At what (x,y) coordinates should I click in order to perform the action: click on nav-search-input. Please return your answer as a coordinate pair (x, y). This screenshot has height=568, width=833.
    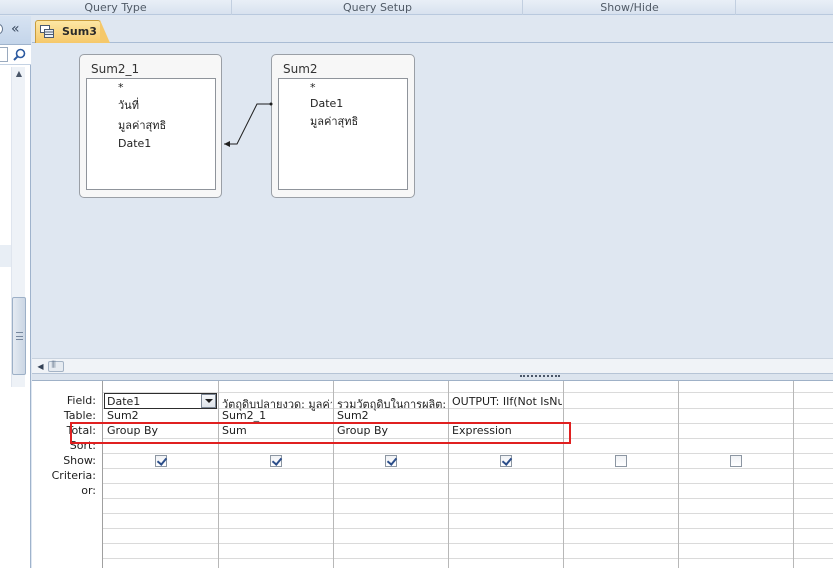
    Looking at the image, I should click on (4, 54).